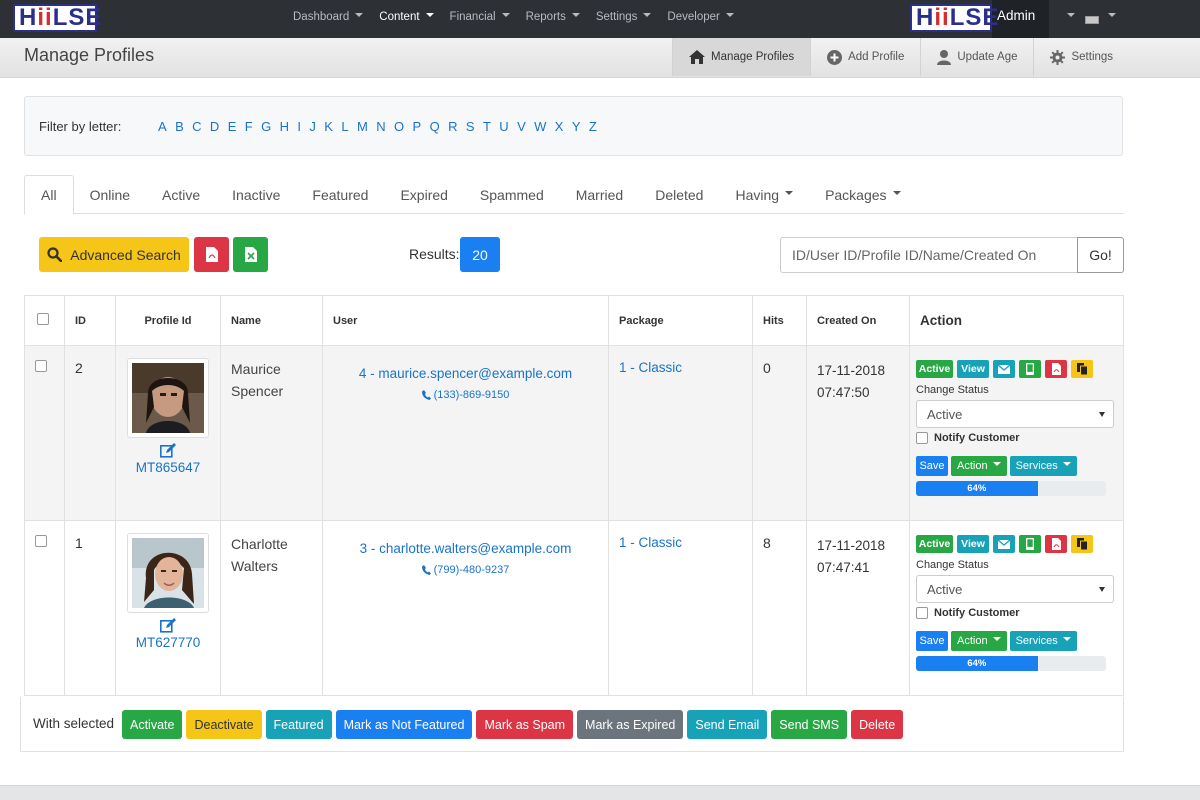 The image size is (1200, 800). Describe the element at coordinates (249, 126) in the screenshot. I see `letter-filter-f: F` at that location.